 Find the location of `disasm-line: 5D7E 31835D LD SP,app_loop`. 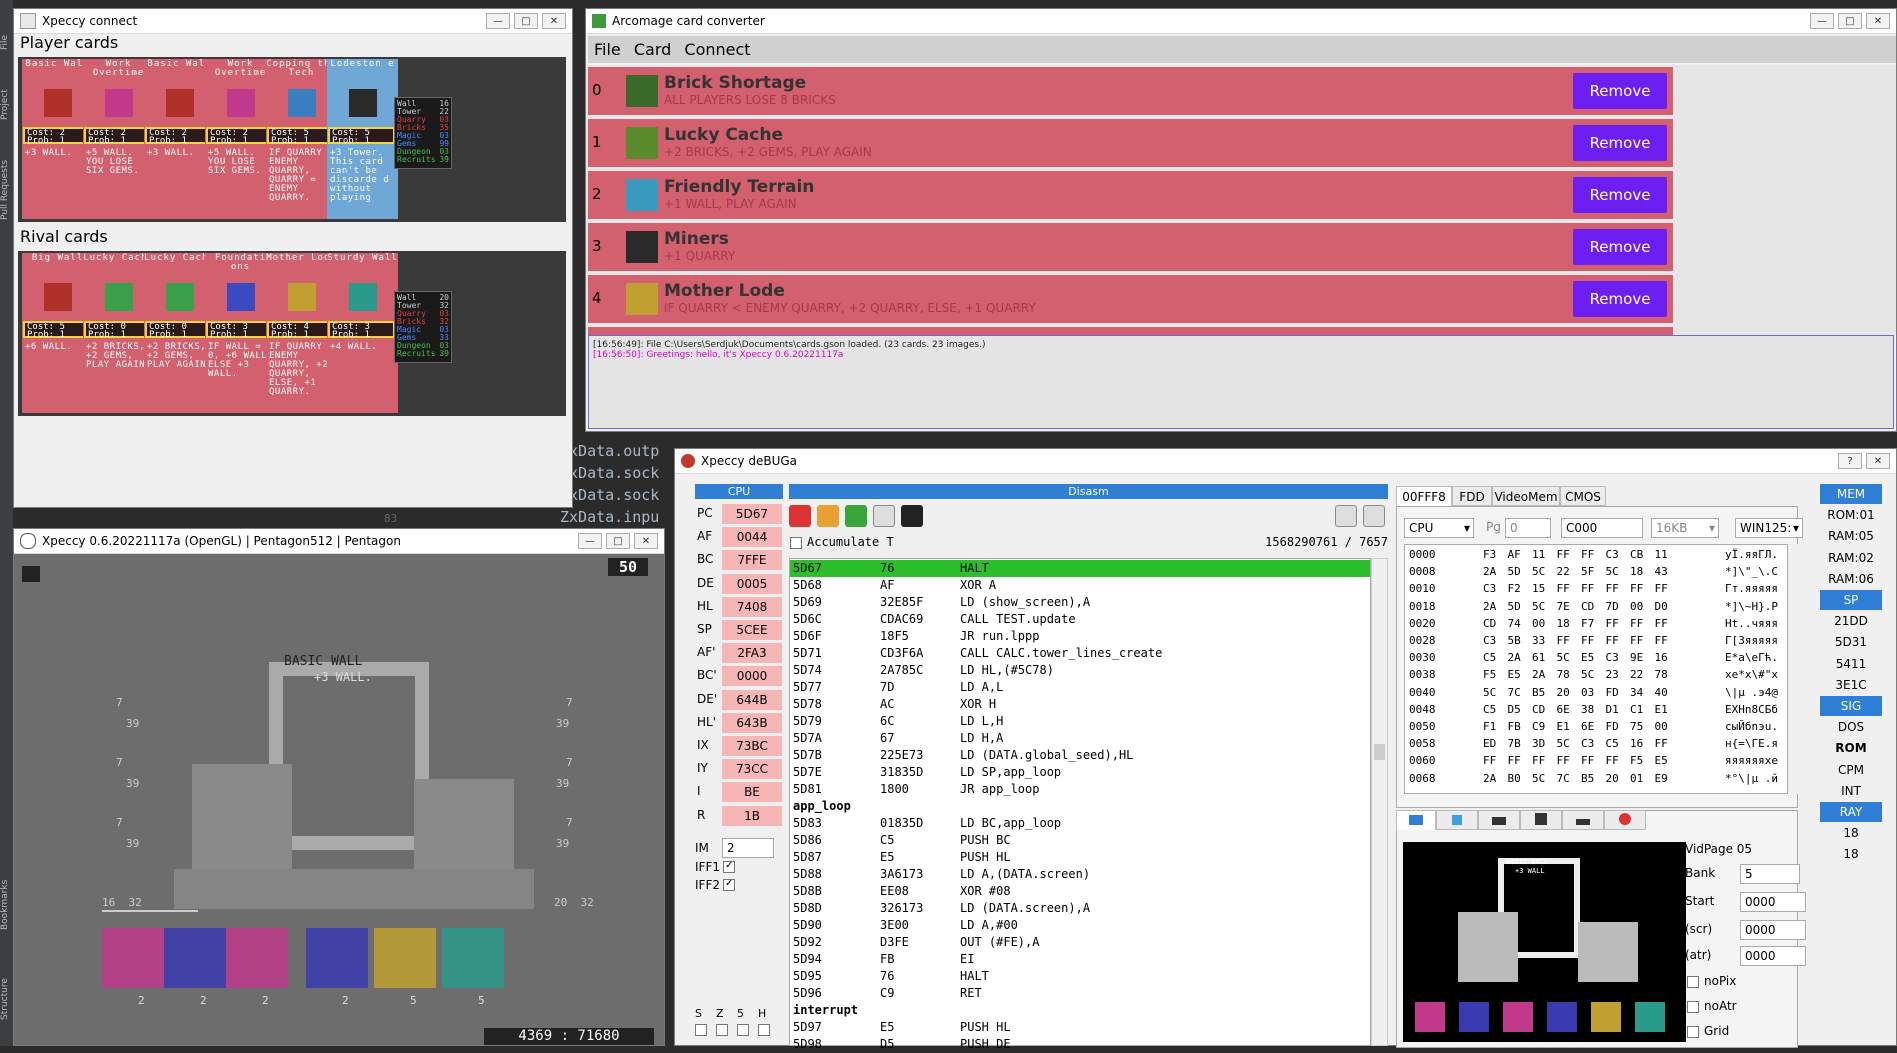

disasm-line: 5D7E 31835D LD SP,app_loop is located at coordinates (1080, 772).